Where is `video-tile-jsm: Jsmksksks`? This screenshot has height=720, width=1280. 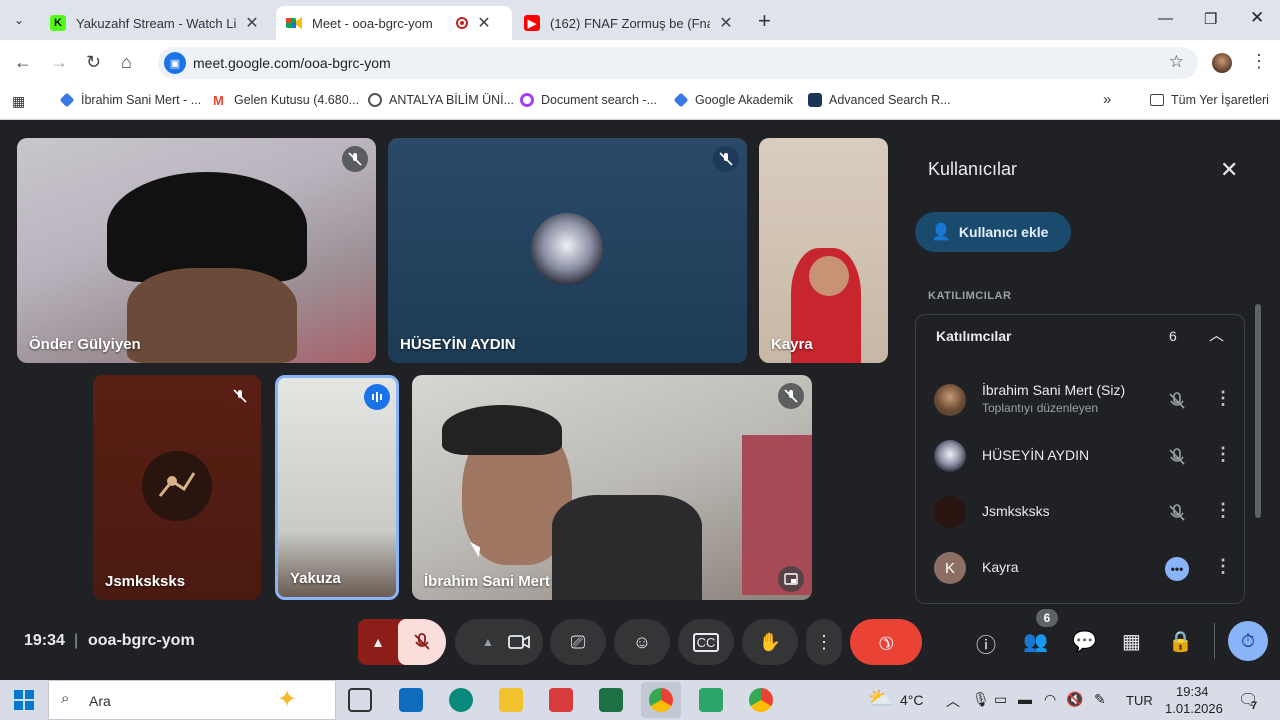
video-tile-jsm: Jsmksksks is located at coordinates (177, 487).